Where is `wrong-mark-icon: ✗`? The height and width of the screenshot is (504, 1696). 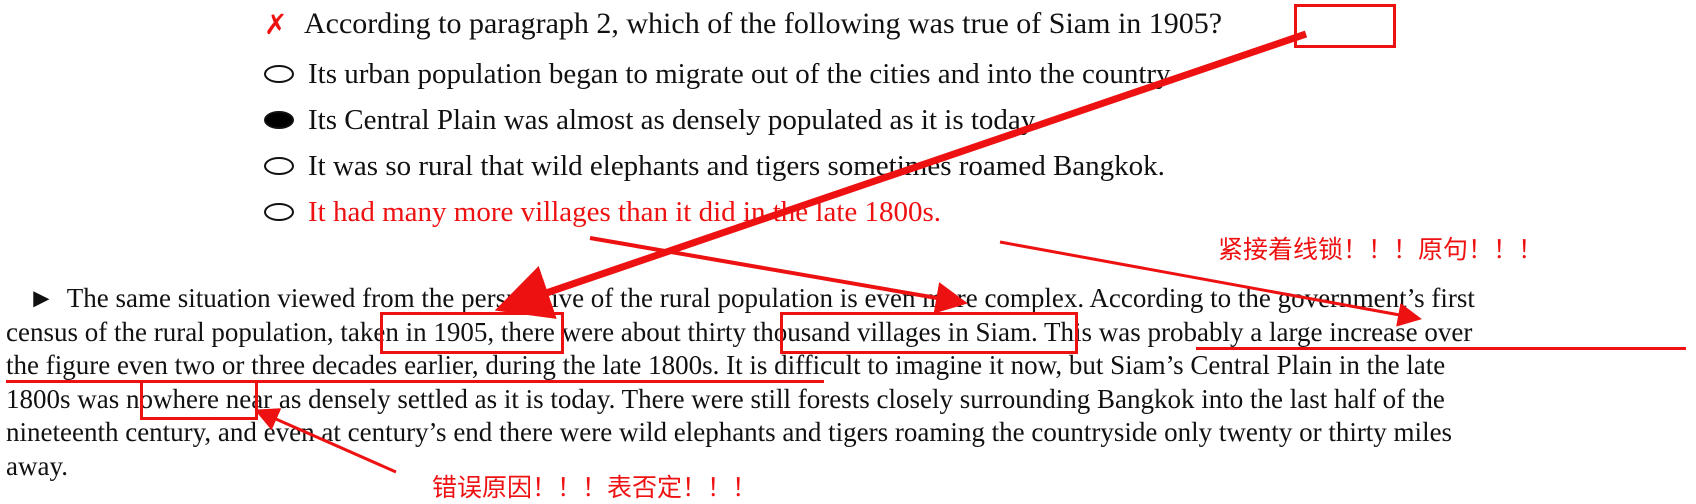
wrong-mark-icon: ✗ is located at coordinates (276, 25).